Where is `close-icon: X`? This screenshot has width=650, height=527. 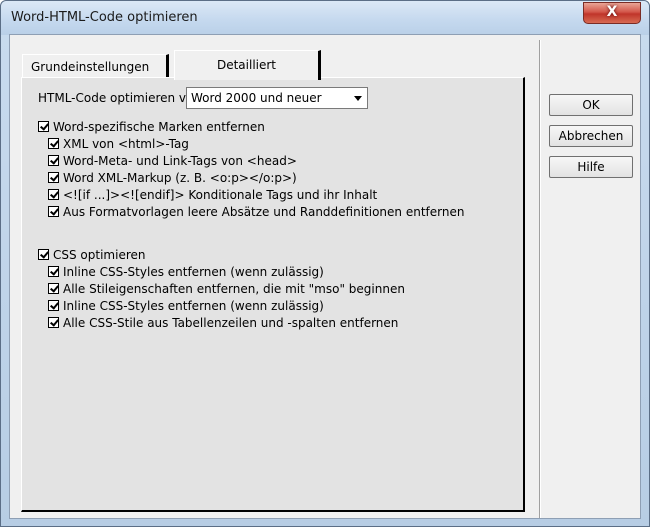
close-icon: X is located at coordinates (612, 12).